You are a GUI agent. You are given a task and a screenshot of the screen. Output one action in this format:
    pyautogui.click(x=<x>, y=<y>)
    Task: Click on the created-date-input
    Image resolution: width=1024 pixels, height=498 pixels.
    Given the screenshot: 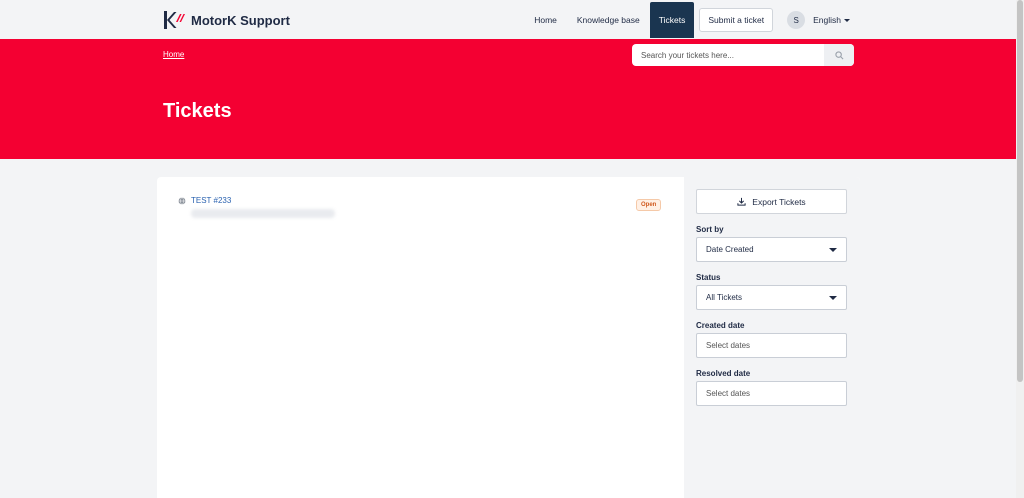 What is the action you would take?
    pyautogui.click(x=771, y=345)
    